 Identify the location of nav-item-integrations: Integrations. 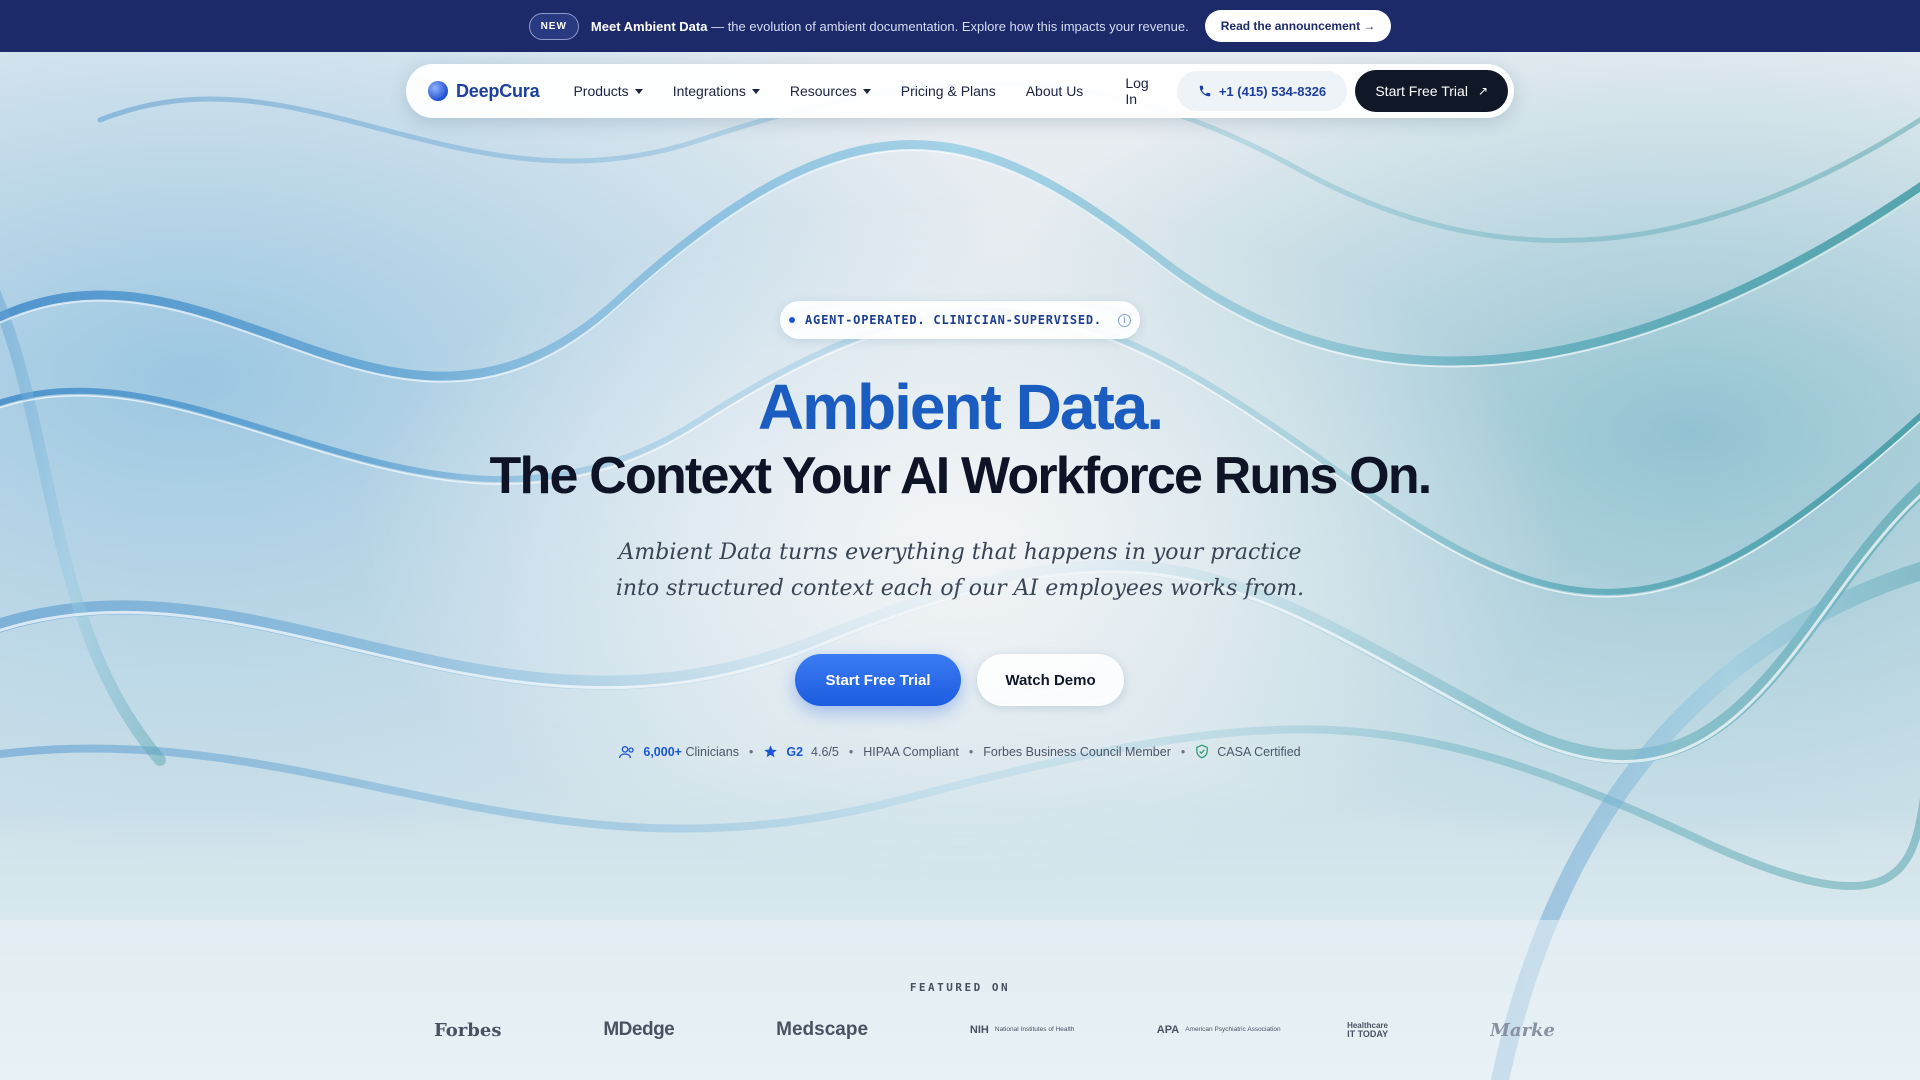
(716, 91).